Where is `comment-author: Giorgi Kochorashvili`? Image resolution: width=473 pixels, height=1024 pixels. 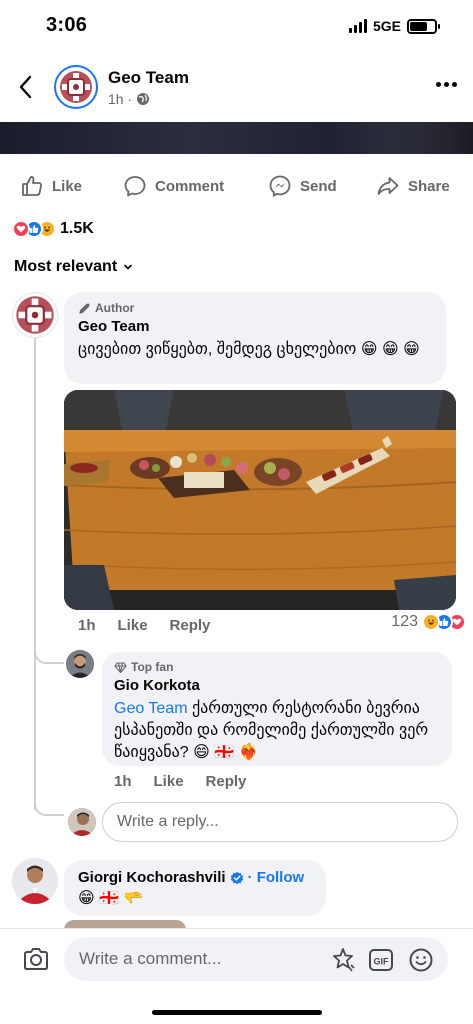
comment-author: Giorgi Kochorashvili is located at coordinates (152, 877).